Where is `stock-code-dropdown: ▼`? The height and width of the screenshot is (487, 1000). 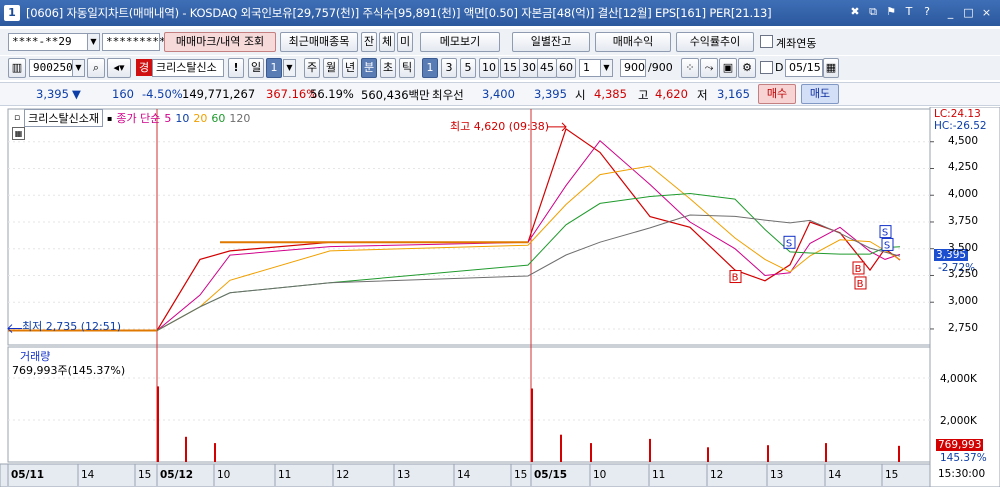 stock-code-dropdown: ▼ is located at coordinates (78, 68).